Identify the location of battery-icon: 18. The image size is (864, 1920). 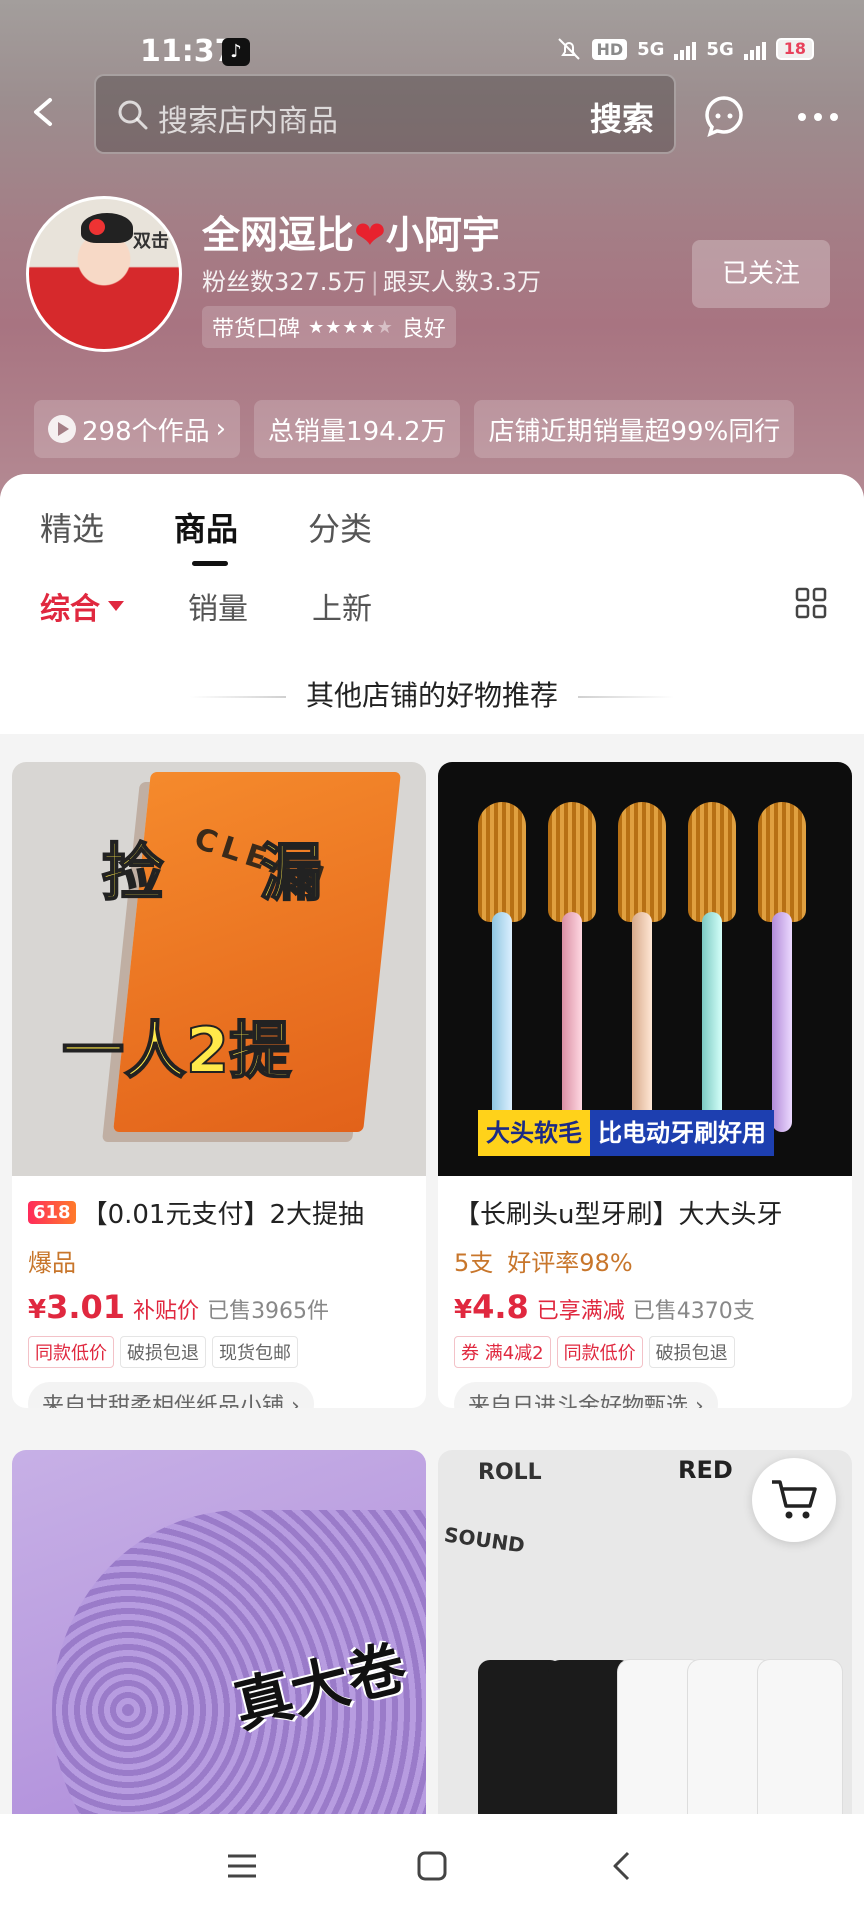
(794, 49).